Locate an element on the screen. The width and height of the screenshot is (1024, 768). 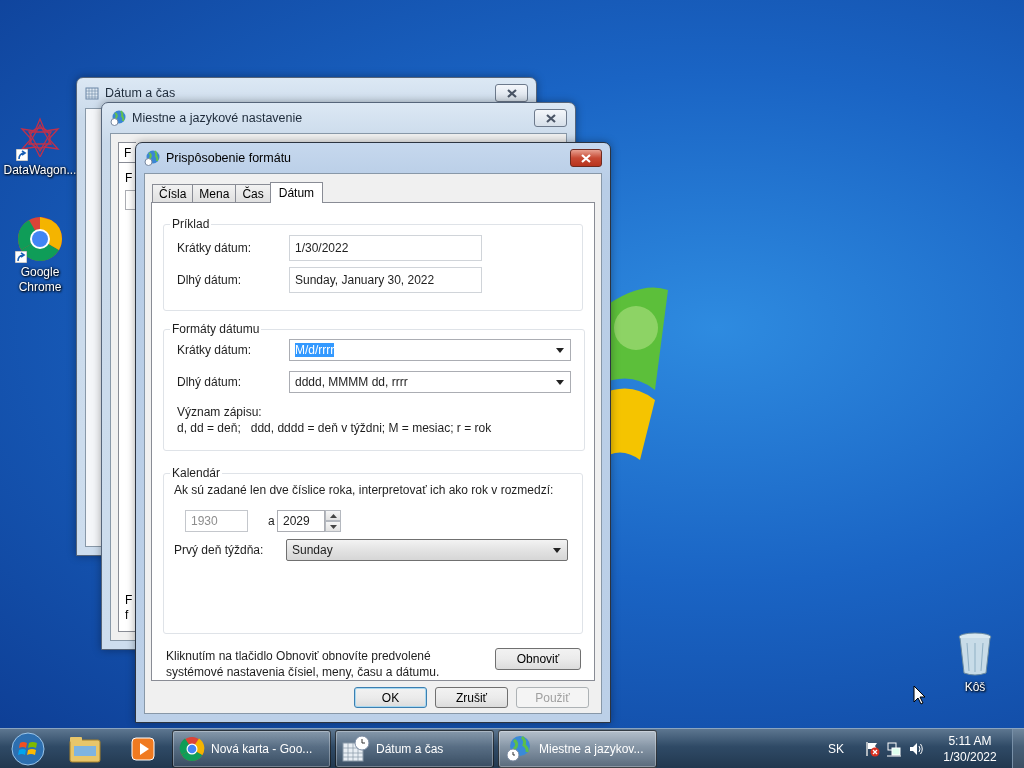
start-button is located at coordinates (28, 748).